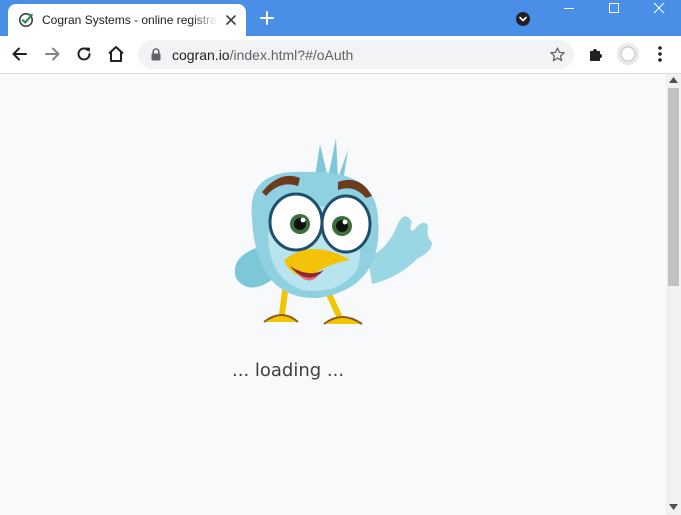  I want to click on close-icon, so click(231, 20).